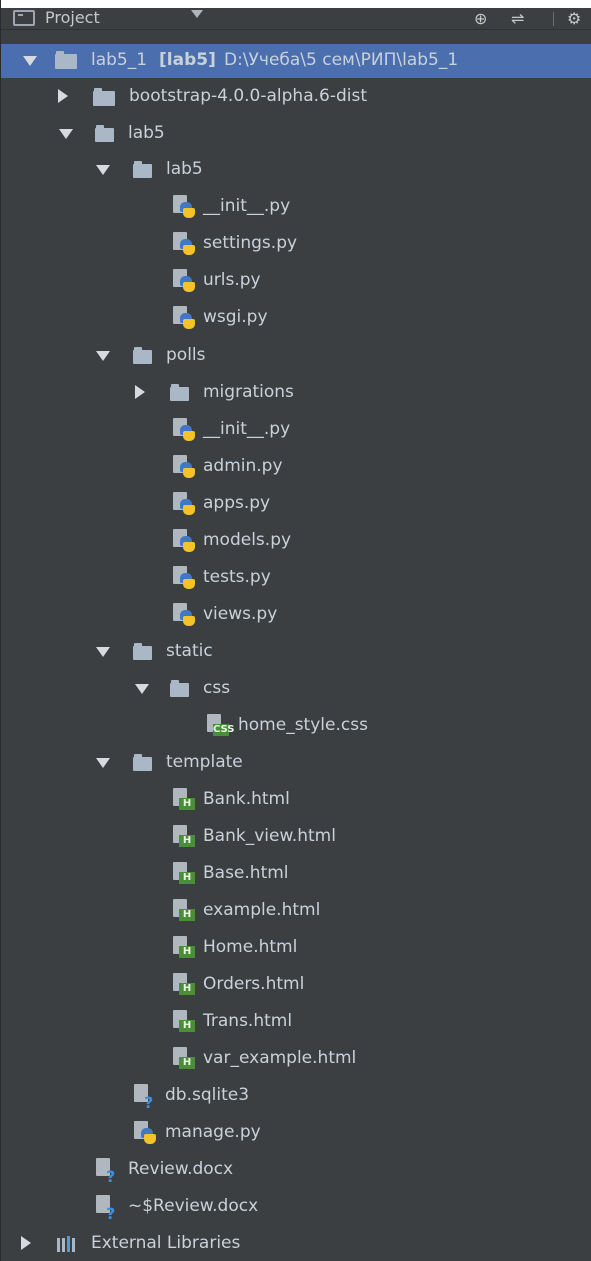 The width and height of the screenshot is (591, 1261). I want to click on tree-label: bootstrap-4.0.0-alpha.6-dist, so click(248, 96).